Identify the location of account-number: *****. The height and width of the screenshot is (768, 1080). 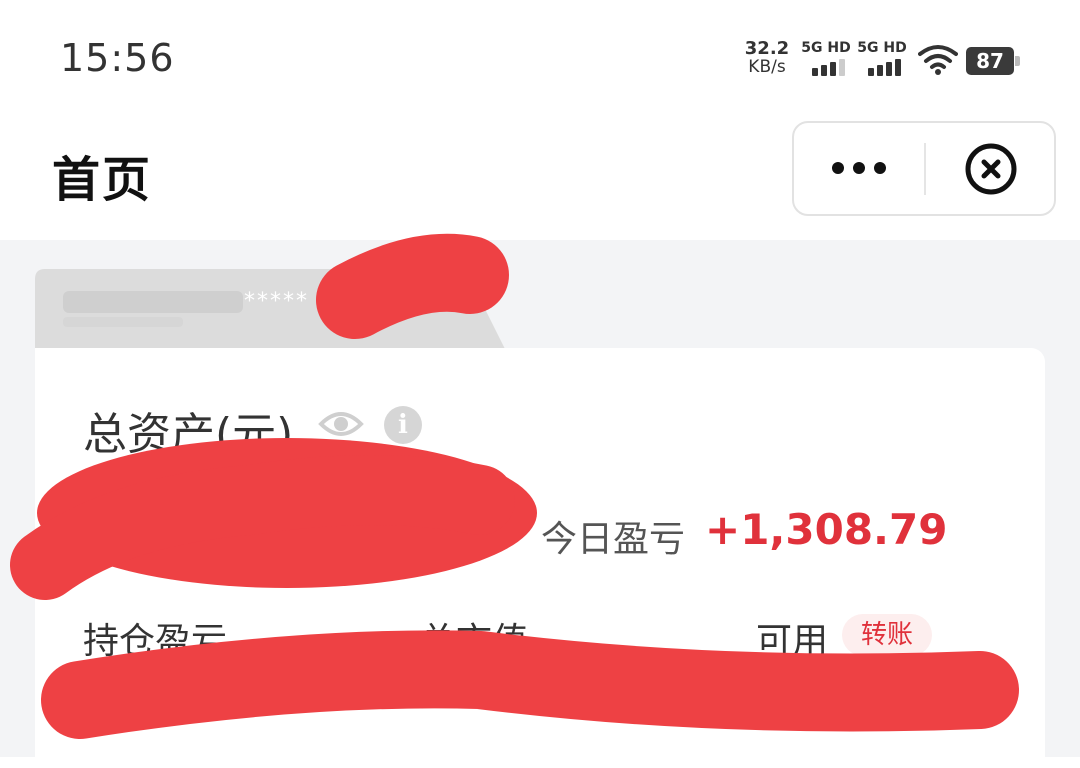
(276, 301).